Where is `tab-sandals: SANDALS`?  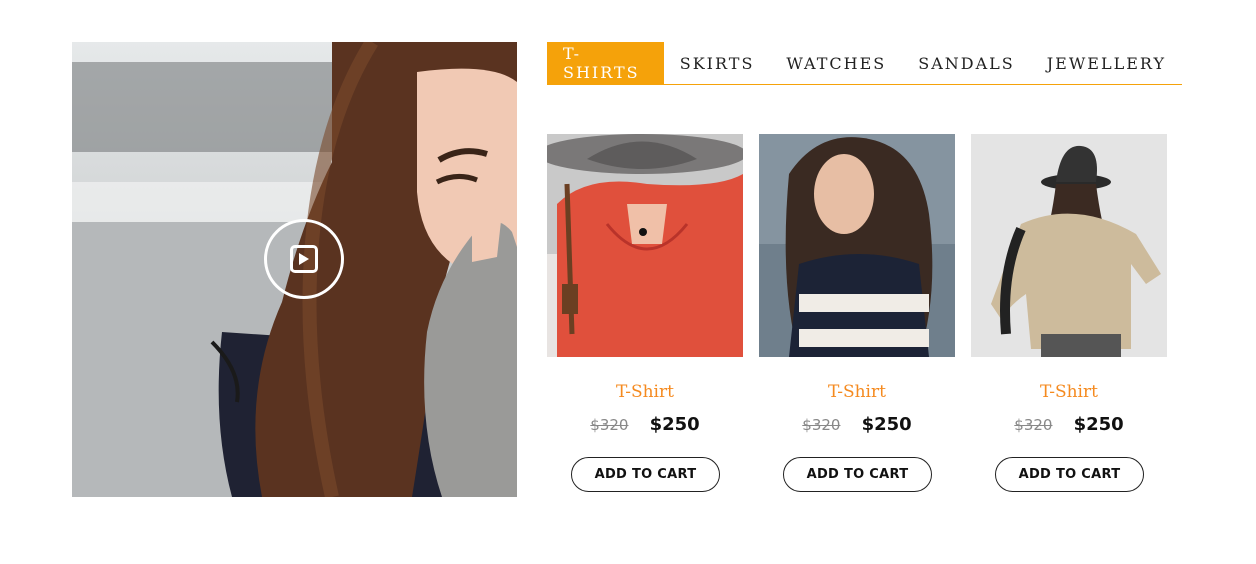 tab-sandals: SANDALS is located at coordinates (966, 63).